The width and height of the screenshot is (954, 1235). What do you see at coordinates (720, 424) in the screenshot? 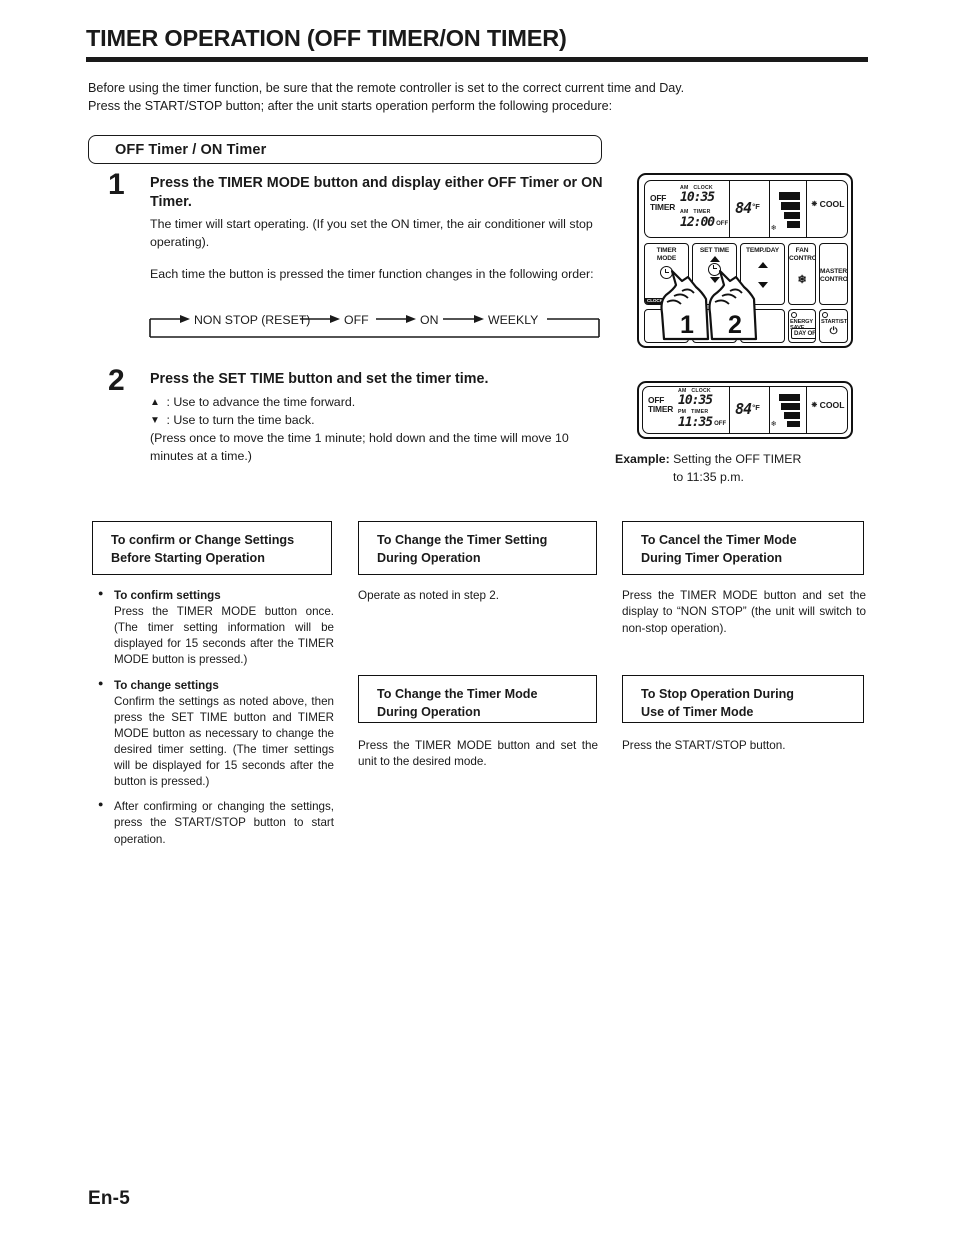
I see `example-lcd-timer-suffix: OFF` at bounding box center [720, 424].